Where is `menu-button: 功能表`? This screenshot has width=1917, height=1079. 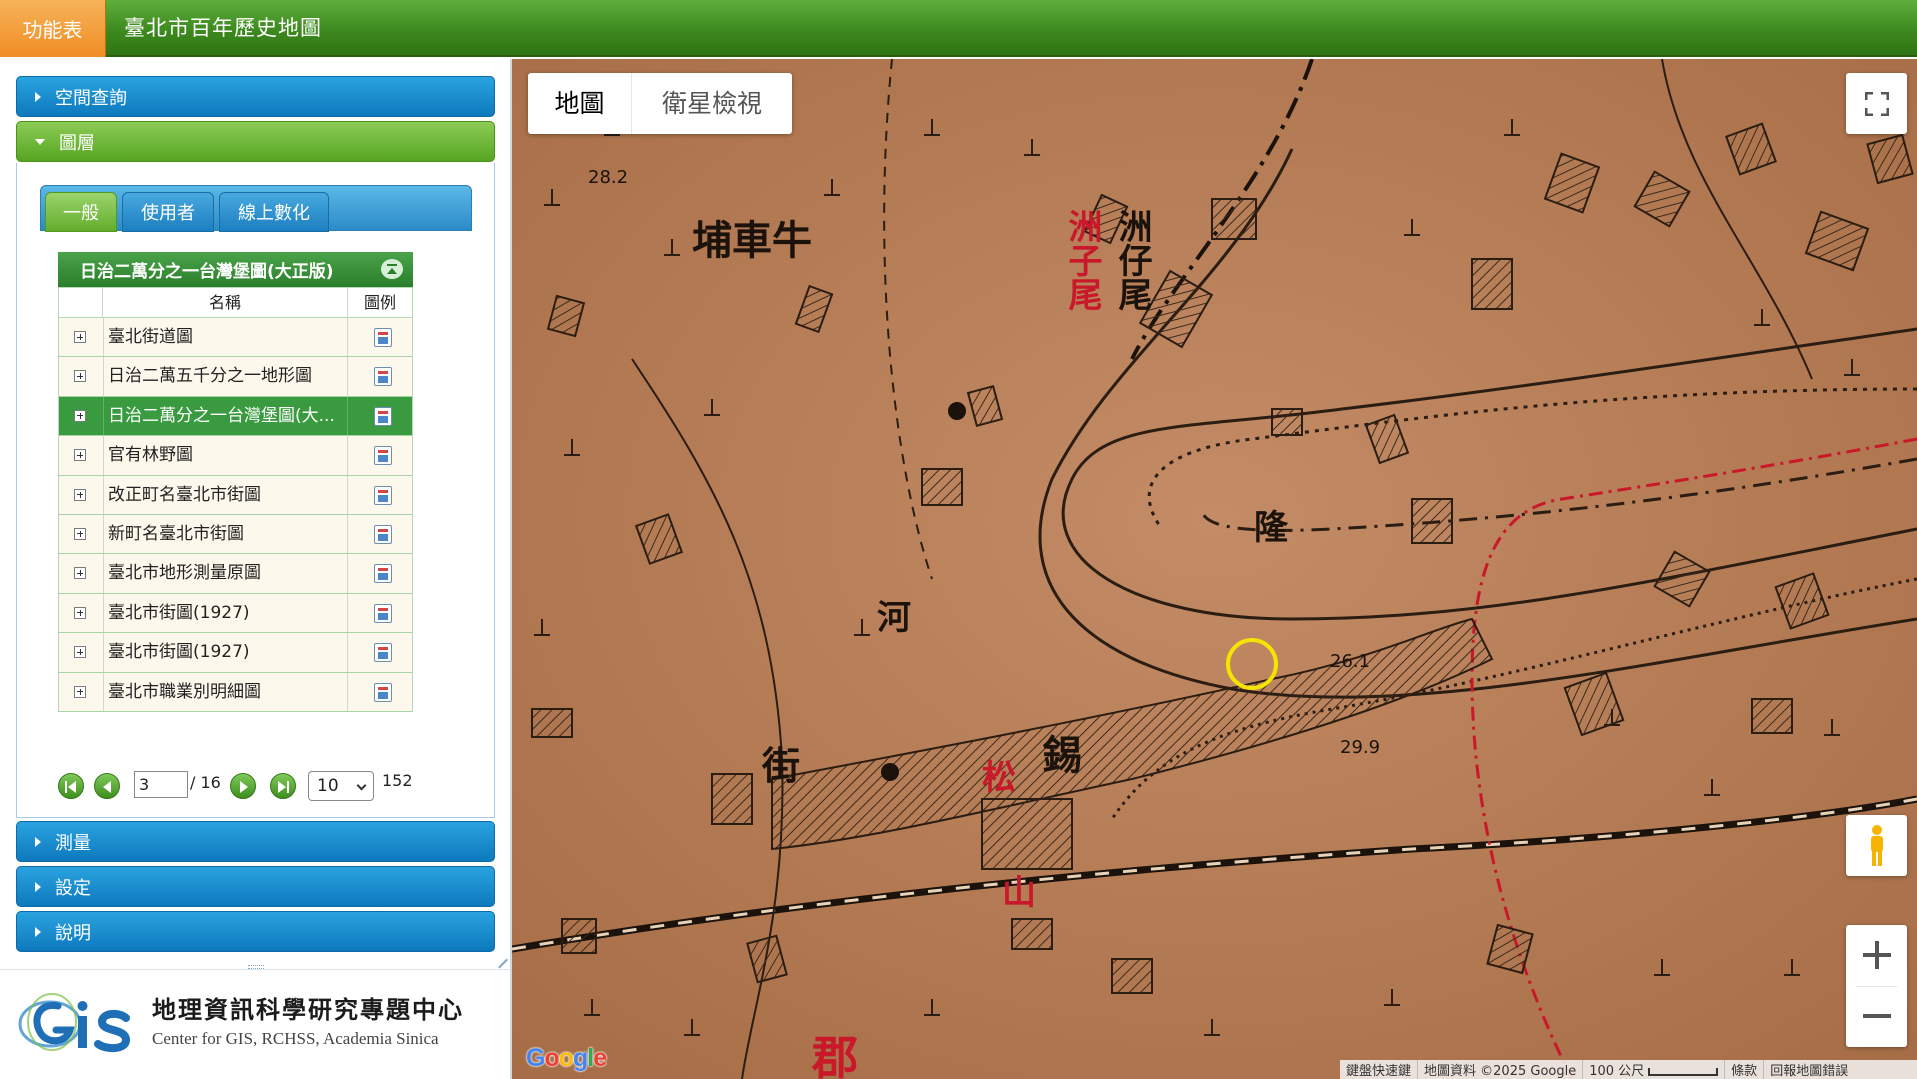 menu-button: 功能表 is located at coordinates (53, 28).